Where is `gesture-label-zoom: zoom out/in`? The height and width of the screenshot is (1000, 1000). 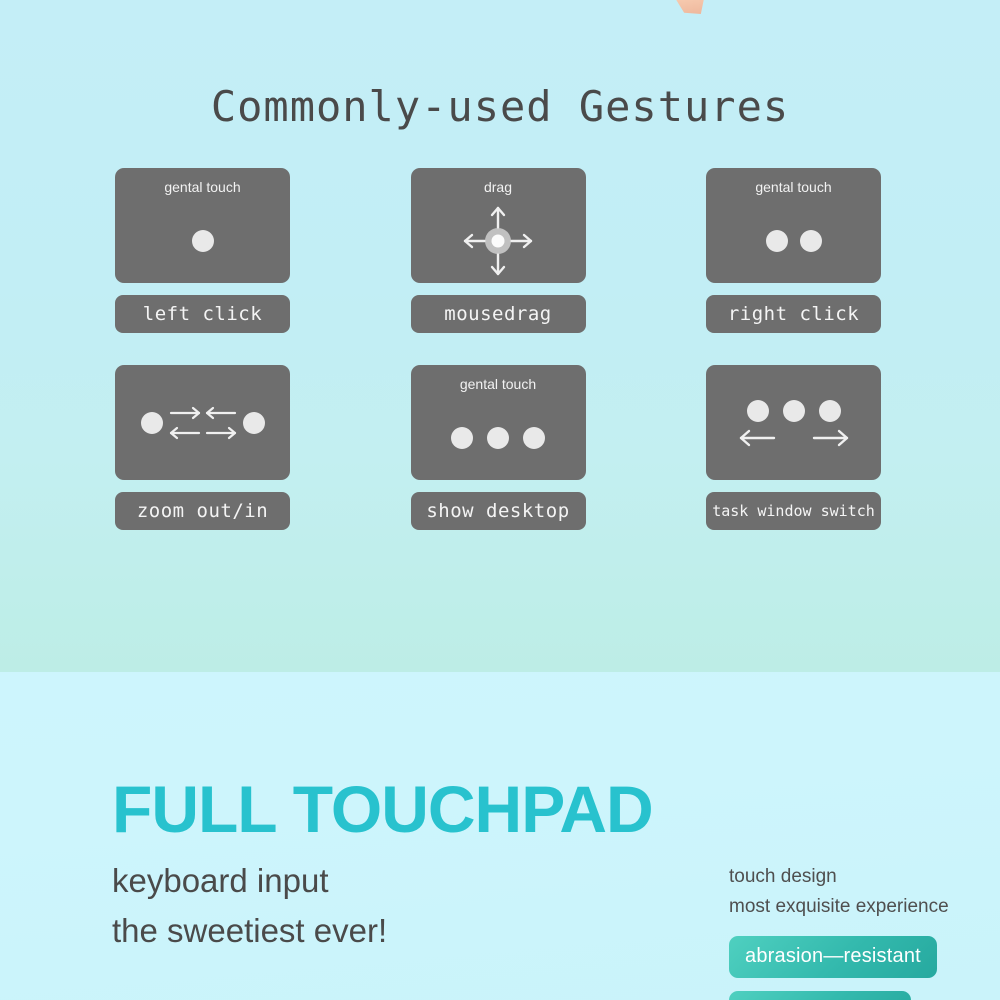
gesture-label-zoom: zoom out/in is located at coordinates (202, 511).